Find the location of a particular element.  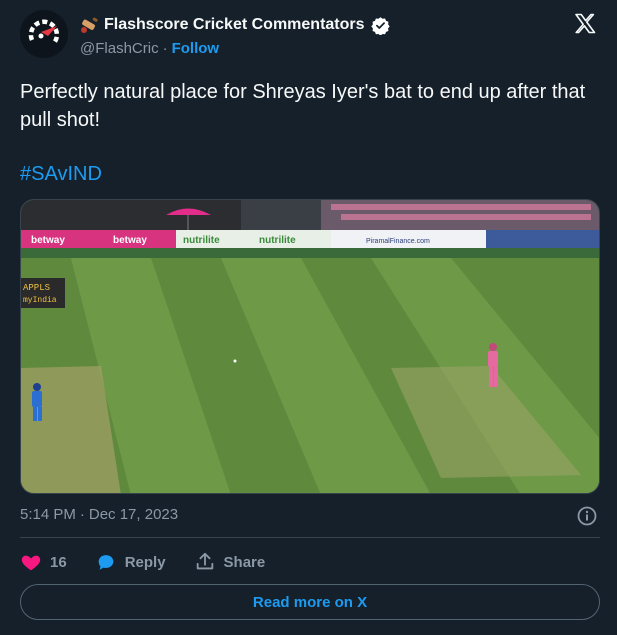

author-name: Flashscore Cricket Commentators is located at coordinates (234, 25).